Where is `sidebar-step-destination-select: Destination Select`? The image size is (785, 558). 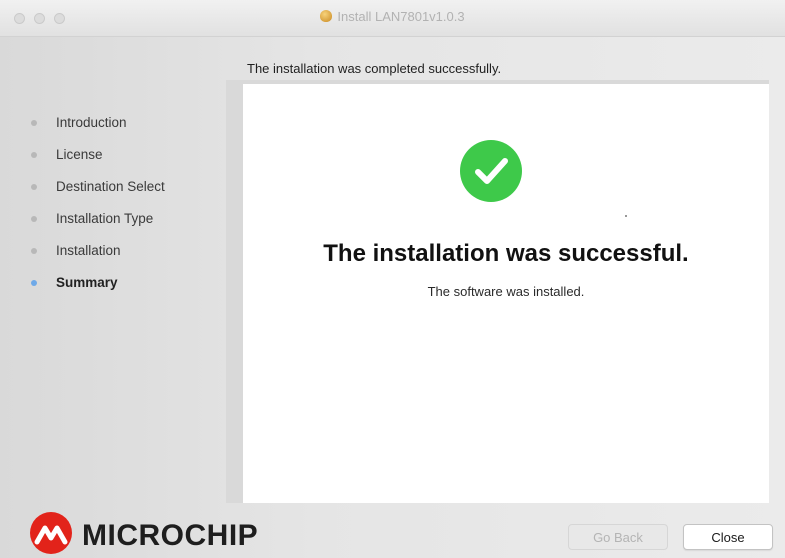 sidebar-step-destination-select: Destination Select is located at coordinates (96, 194).